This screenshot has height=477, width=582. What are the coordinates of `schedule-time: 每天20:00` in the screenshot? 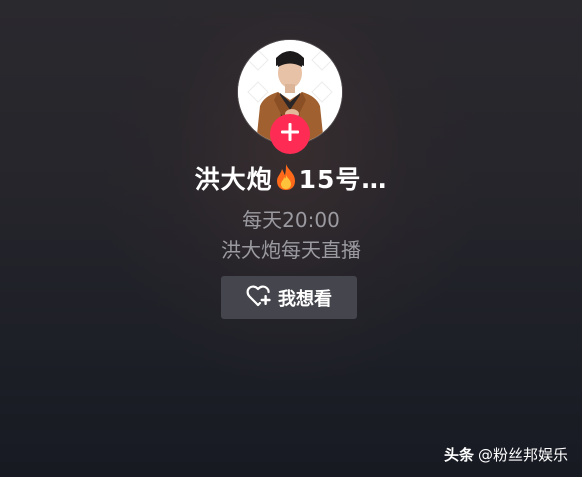 It's located at (291, 220).